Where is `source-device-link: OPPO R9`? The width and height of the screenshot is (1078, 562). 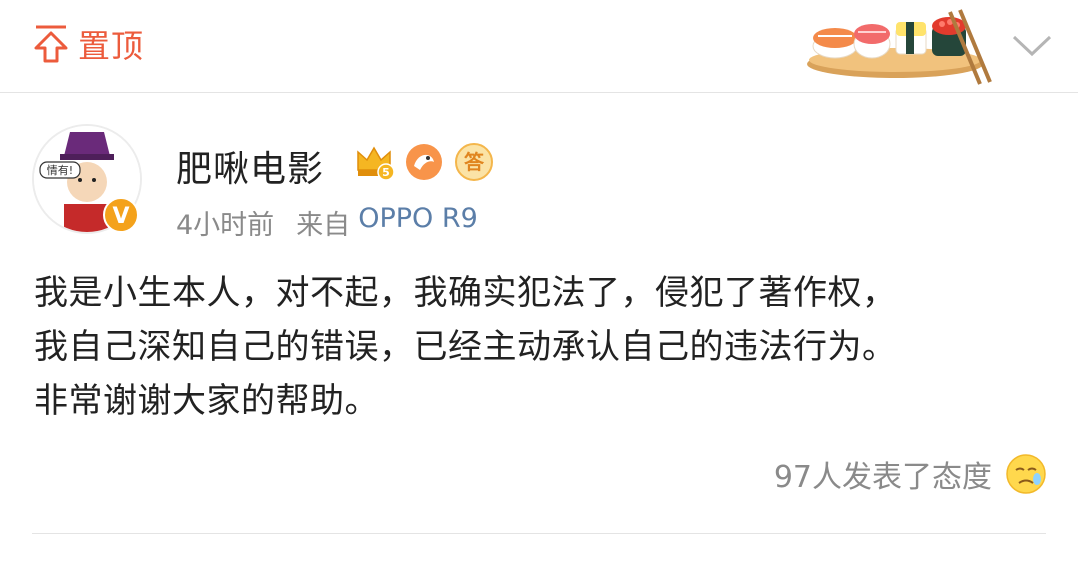 source-device-link: OPPO R9 is located at coordinates (418, 222).